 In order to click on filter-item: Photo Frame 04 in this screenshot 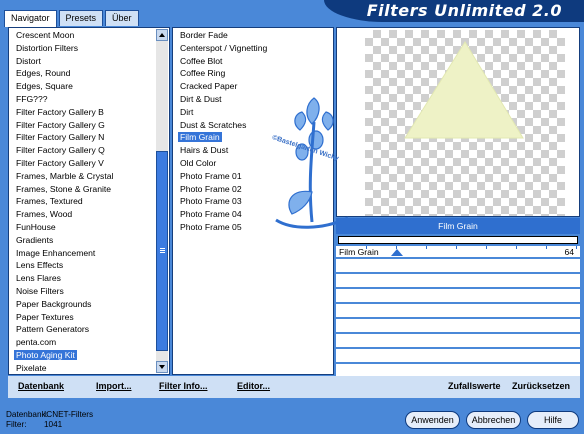, I will do `click(253, 214)`.